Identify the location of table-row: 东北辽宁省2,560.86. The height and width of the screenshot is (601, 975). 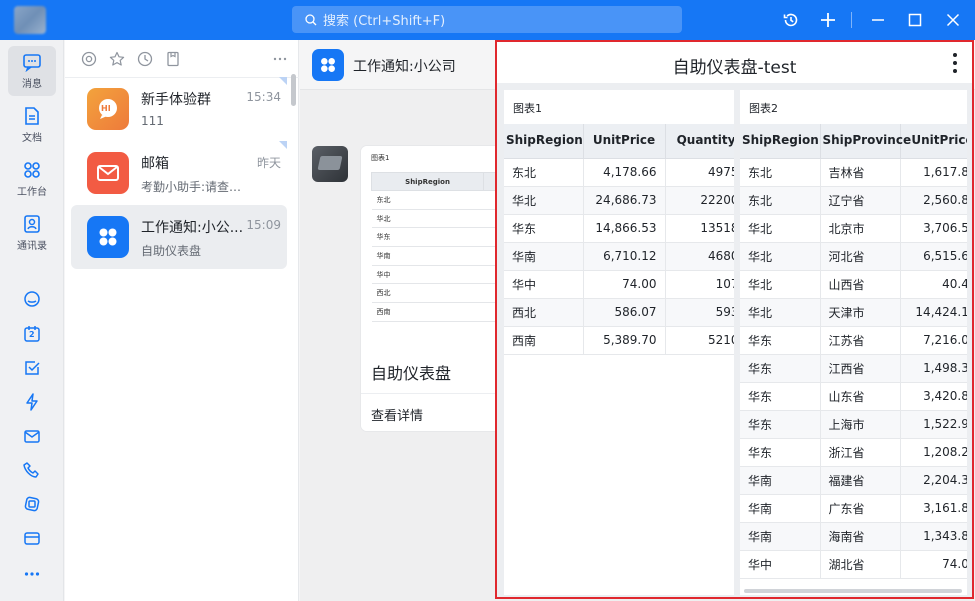
(853, 200).